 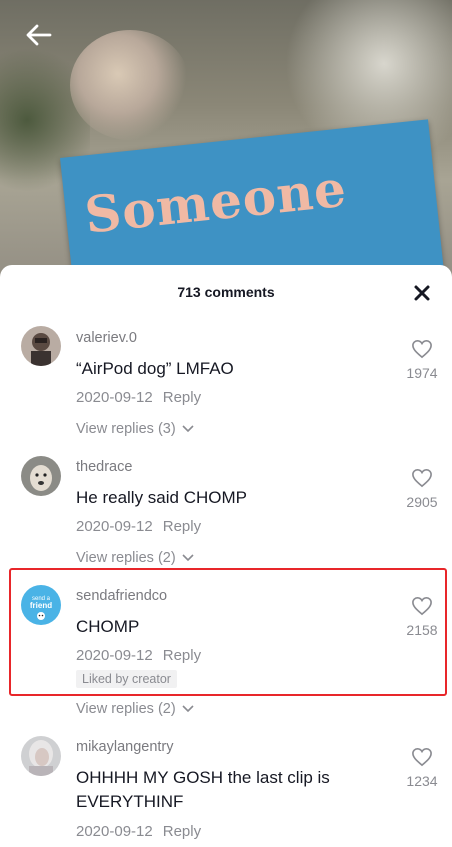 I want to click on close-icon, so click(x=422, y=293).